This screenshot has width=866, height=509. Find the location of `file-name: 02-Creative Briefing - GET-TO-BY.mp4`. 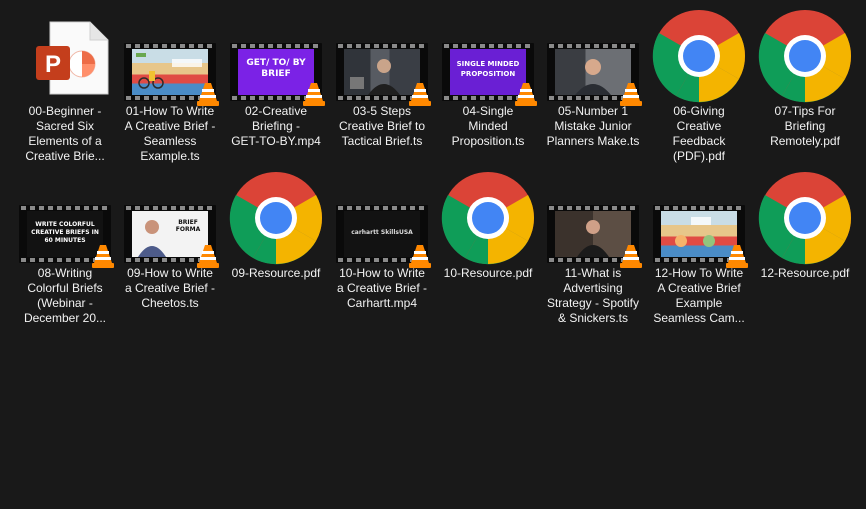

file-name: 02-Creative Briefing - GET-TO-BY.mp4 is located at coordinates (276, 126).